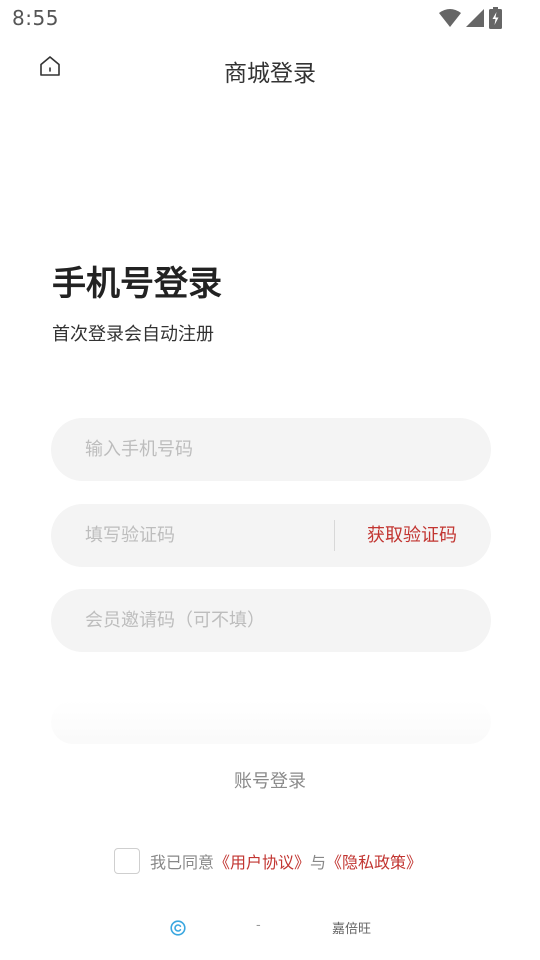  I want to click on phone-input, so click(275, 449).